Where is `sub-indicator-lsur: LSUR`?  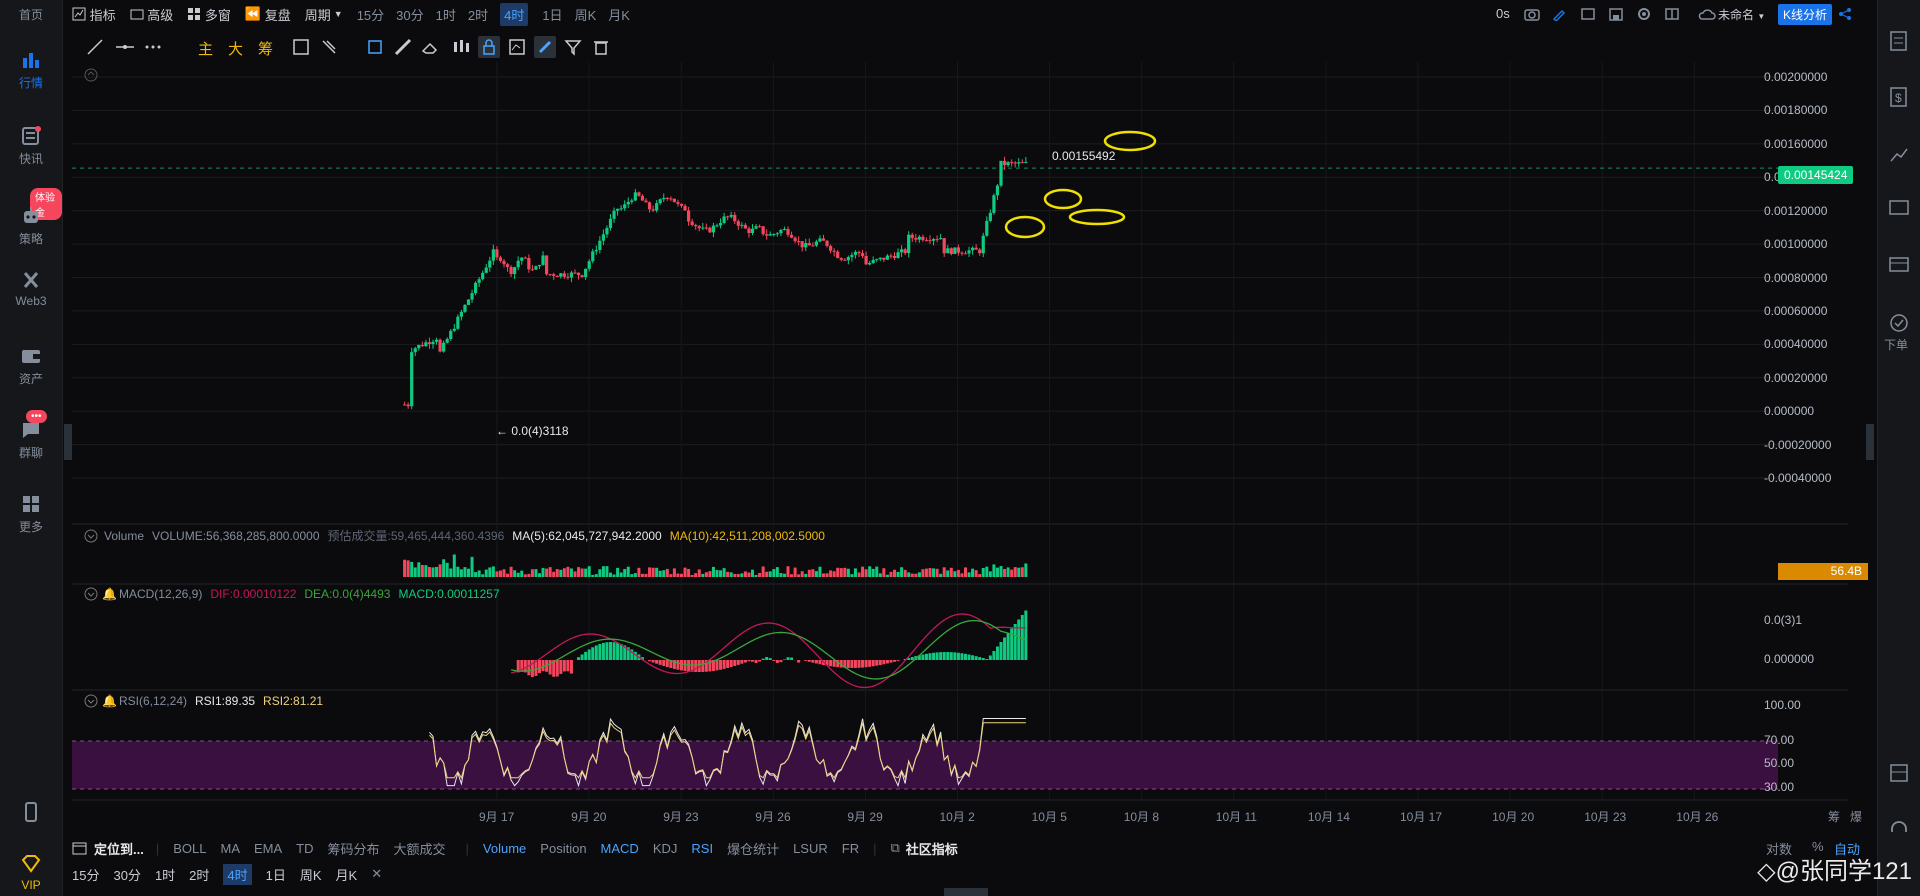
sub-indicator-lsur: LSUR is located at coordinates (810, 848).